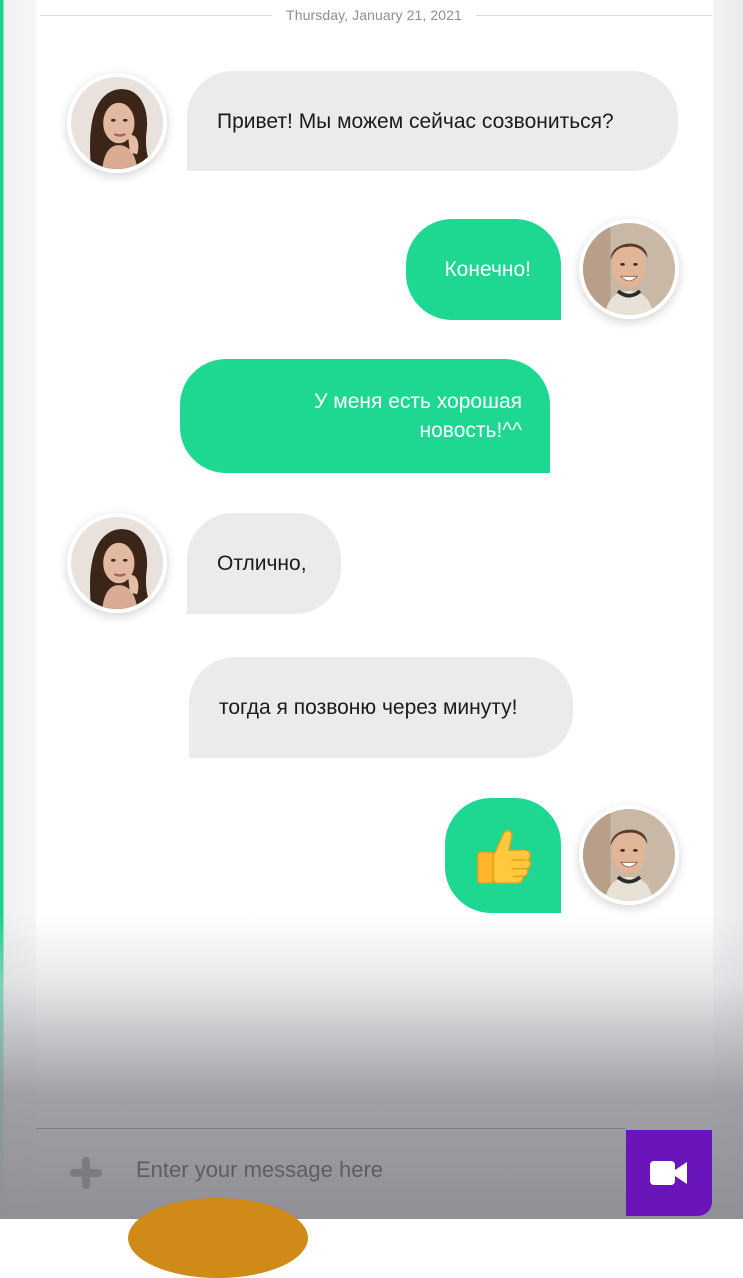 This screenshot has height=1278, width=743. I want to click on video-camera-icon, so click(668, 1173).